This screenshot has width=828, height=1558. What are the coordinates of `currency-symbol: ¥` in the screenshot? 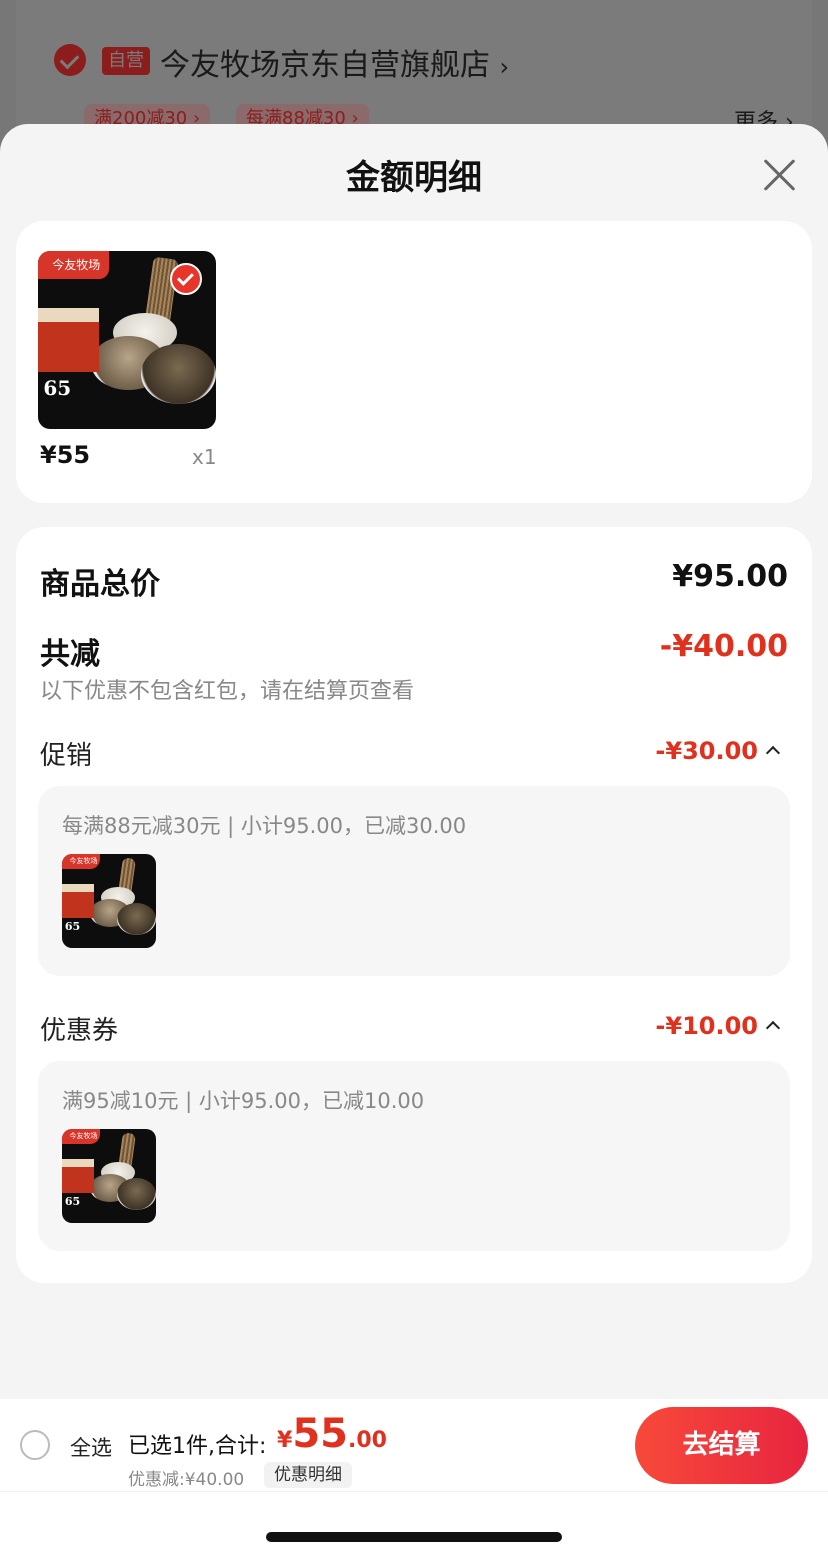 It's located at (285, 1440).